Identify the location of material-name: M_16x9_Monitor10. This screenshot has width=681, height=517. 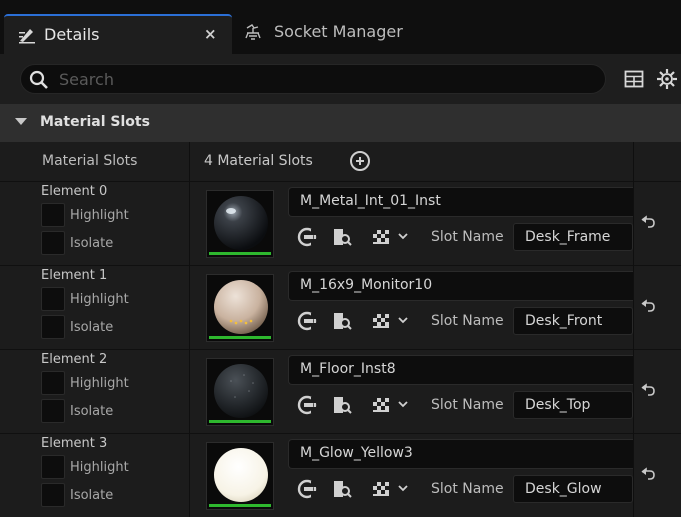
(366, 285).